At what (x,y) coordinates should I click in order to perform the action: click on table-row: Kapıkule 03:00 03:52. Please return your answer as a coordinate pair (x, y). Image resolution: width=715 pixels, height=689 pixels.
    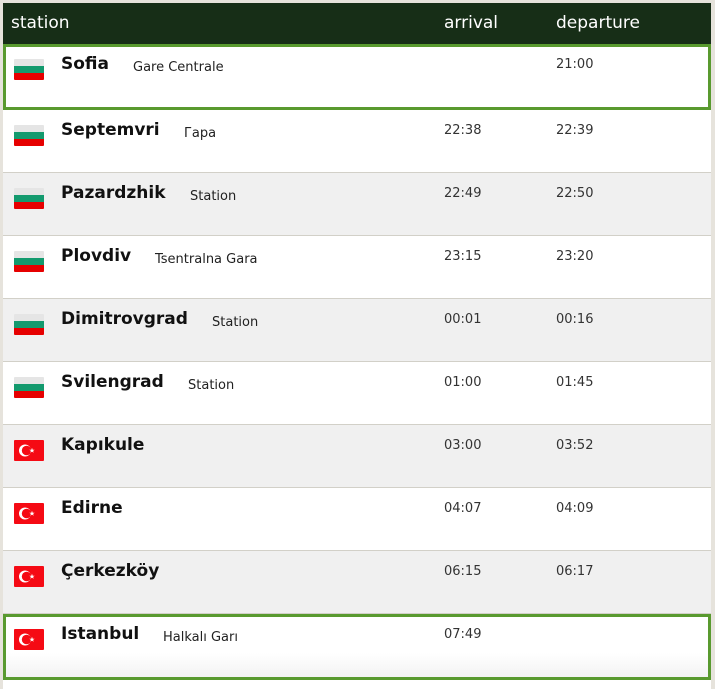
    Looking at the image, I should click on (357, 456).